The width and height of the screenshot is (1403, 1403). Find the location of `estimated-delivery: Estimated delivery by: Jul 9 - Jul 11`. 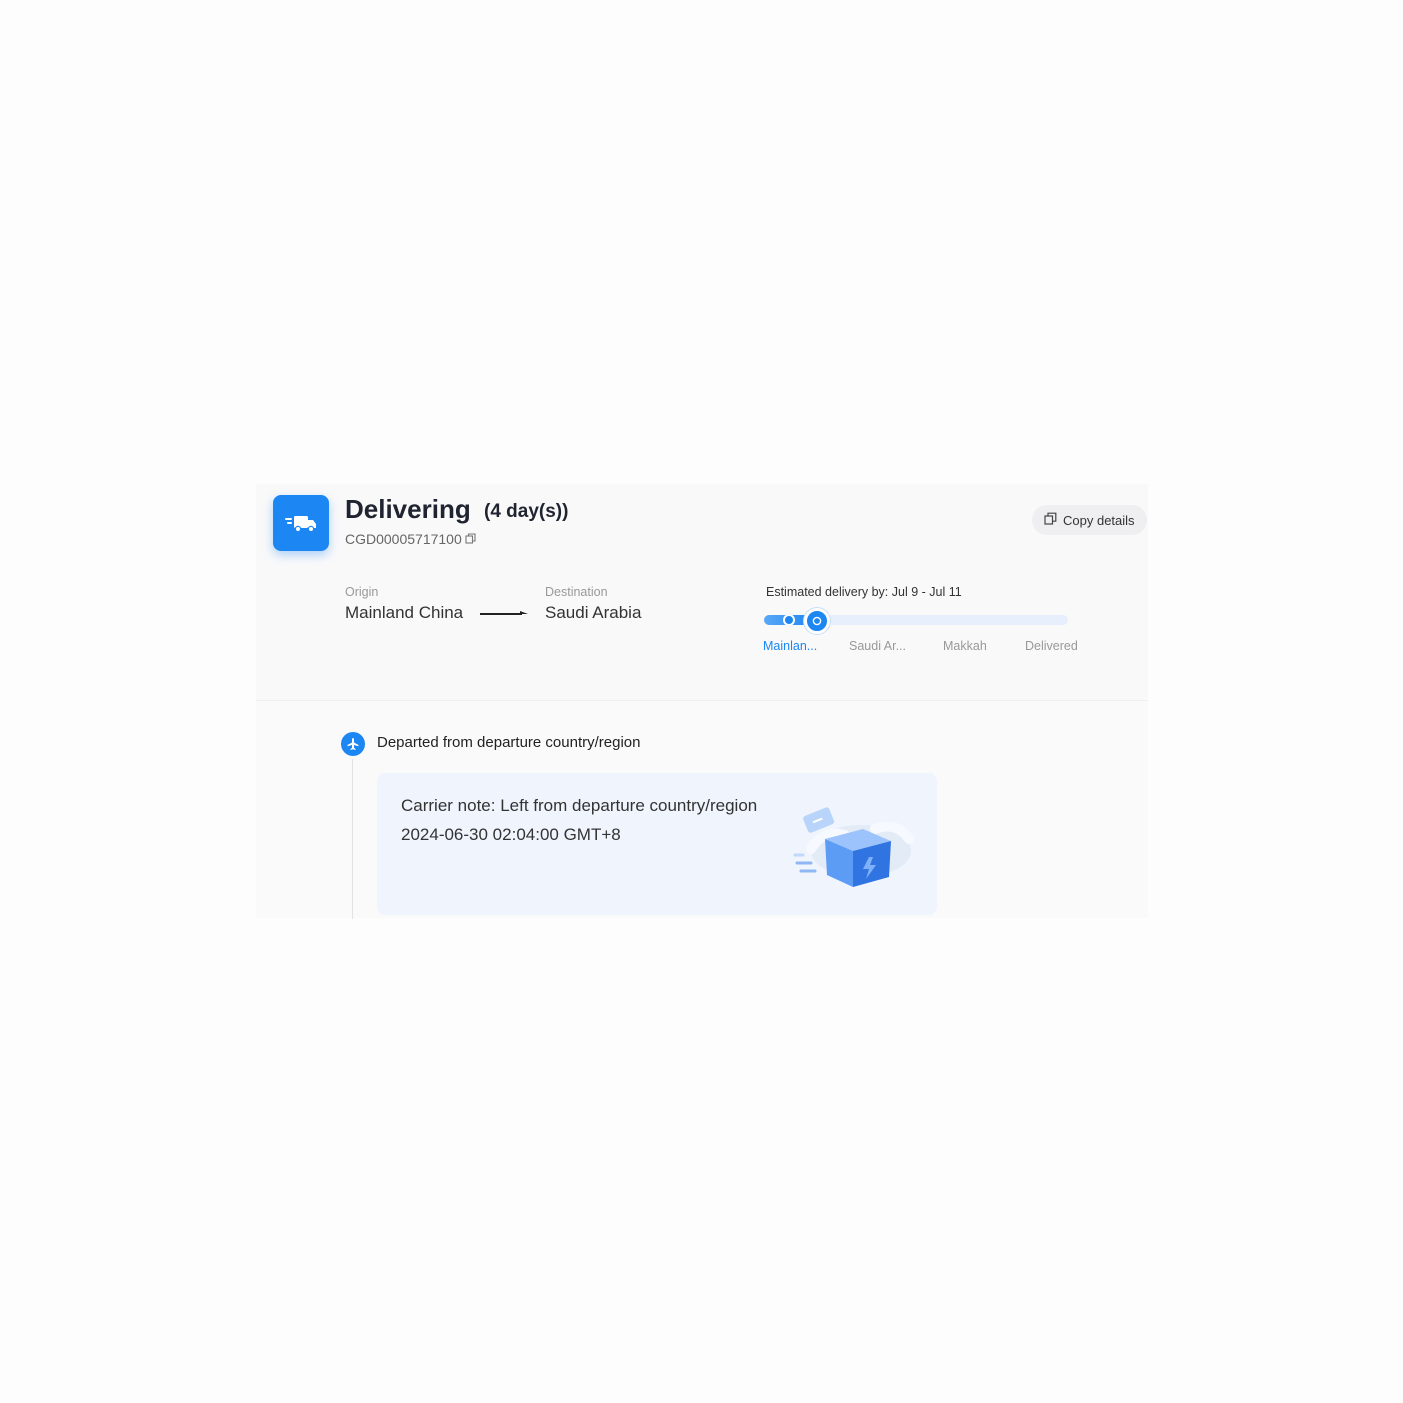

estimated-delivery: Estimated delivery by: Jul 9 - Jul 11 is located at coordinates (864, 592).